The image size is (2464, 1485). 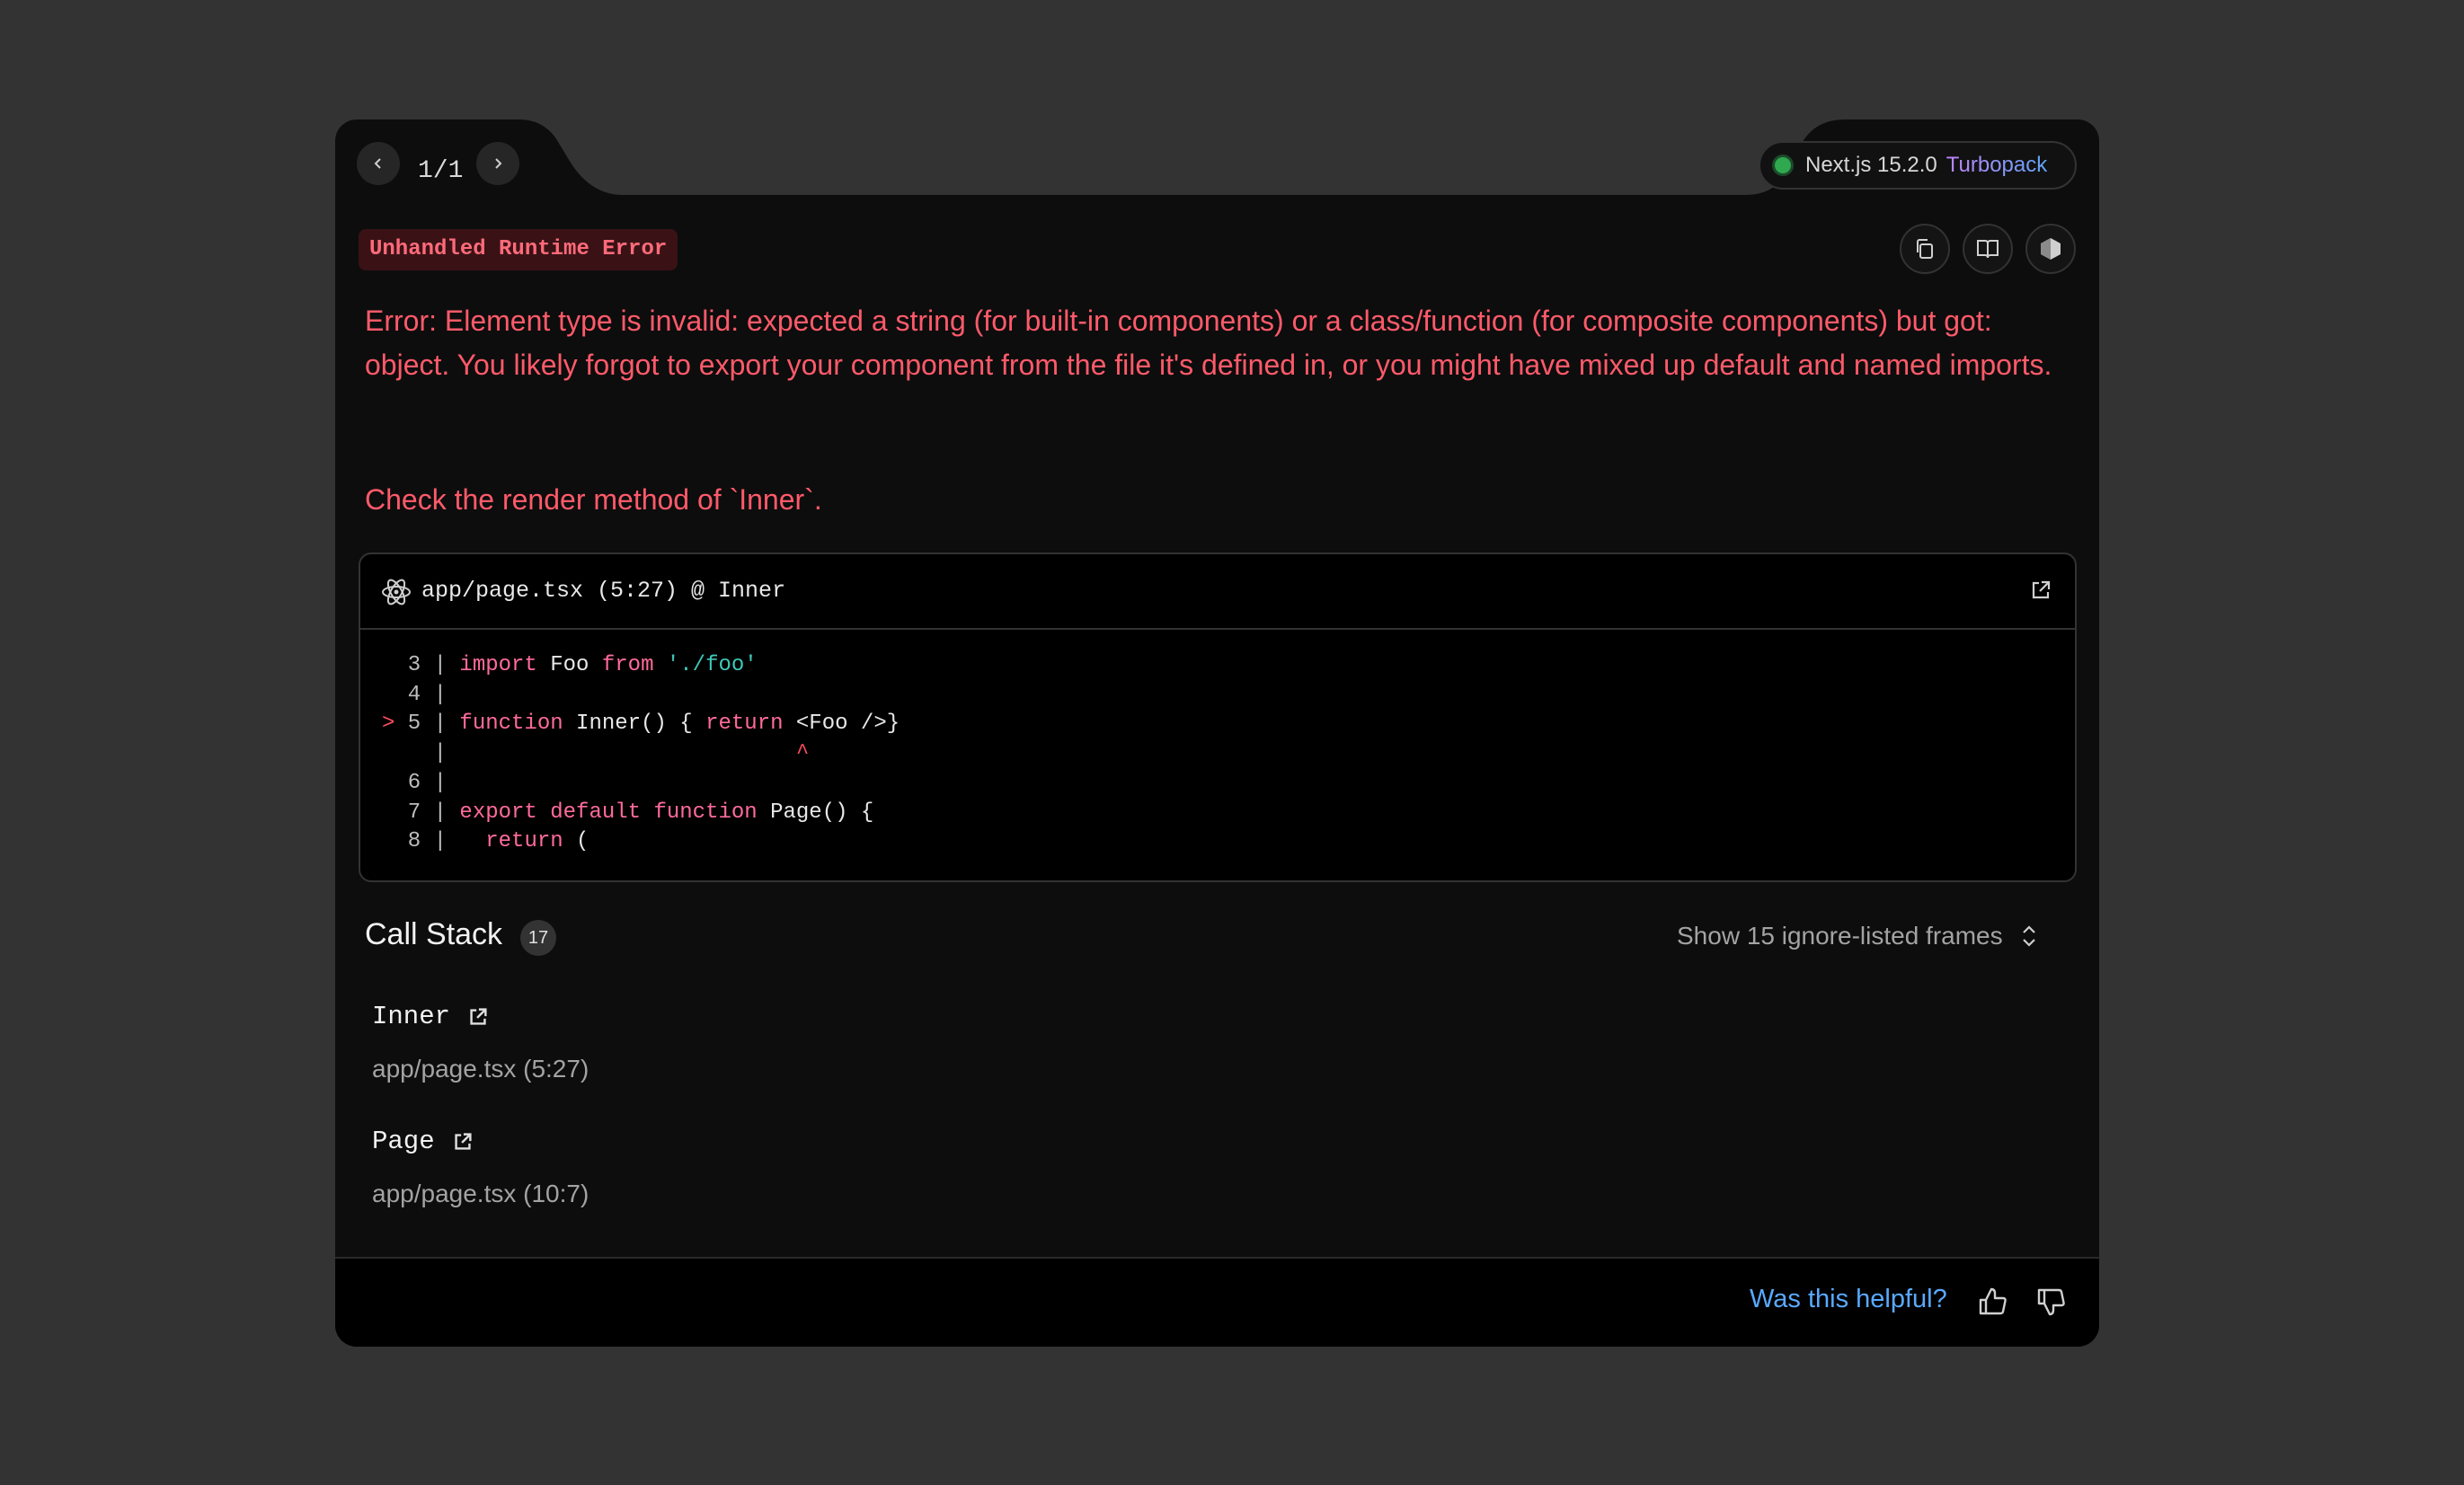 I want to click on line-number: > 5 |, so click(x=421, y=724).